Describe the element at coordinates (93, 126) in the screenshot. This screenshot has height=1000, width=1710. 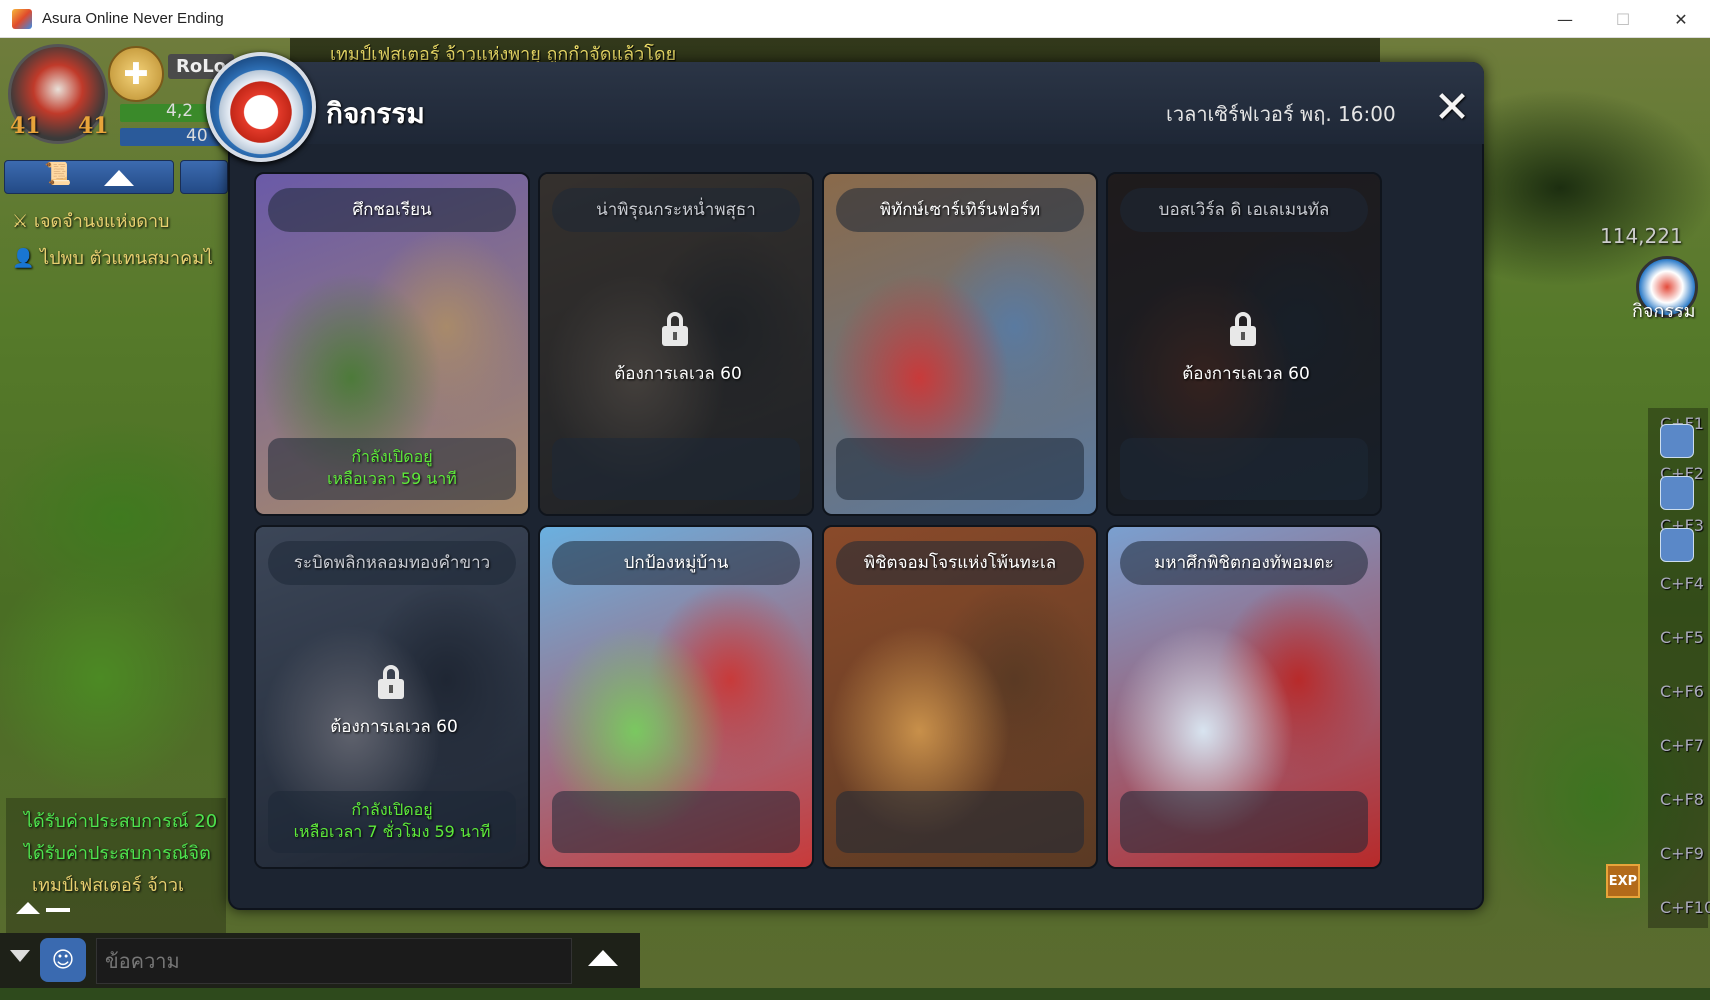
I see `player-level-right: 41` at that location.